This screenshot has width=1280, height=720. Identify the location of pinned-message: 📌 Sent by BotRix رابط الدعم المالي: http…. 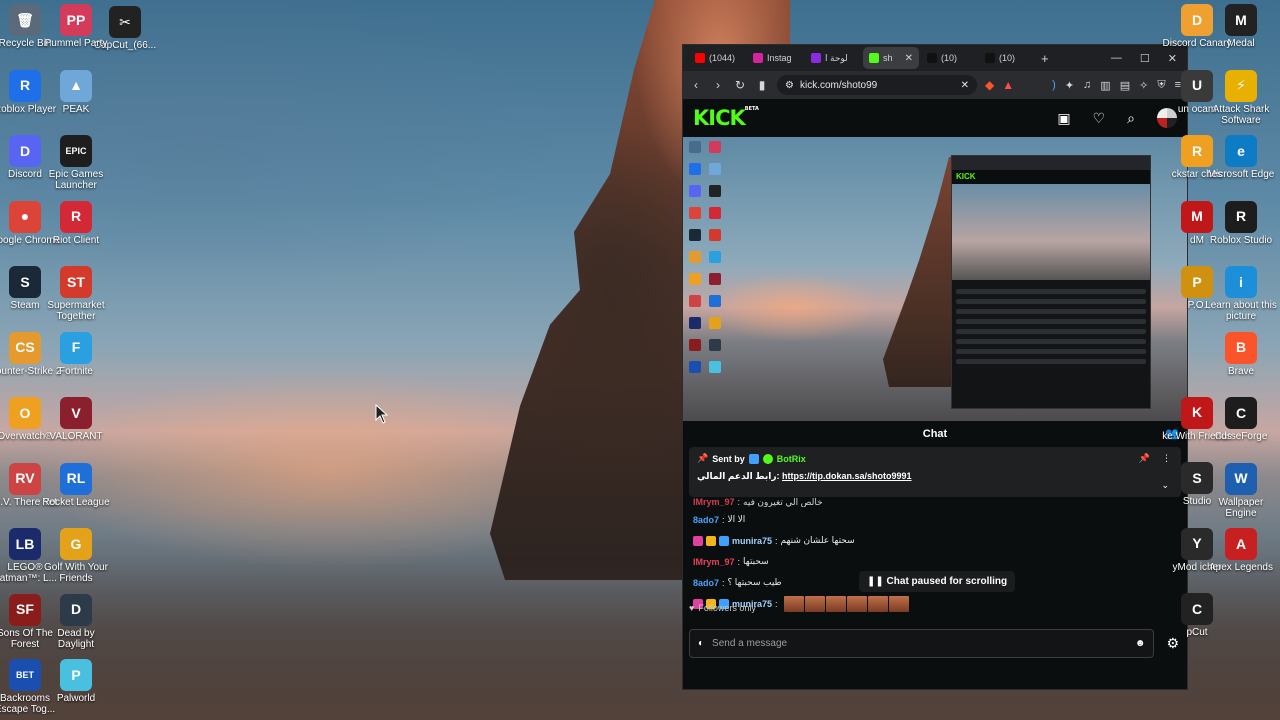
(935, 472).